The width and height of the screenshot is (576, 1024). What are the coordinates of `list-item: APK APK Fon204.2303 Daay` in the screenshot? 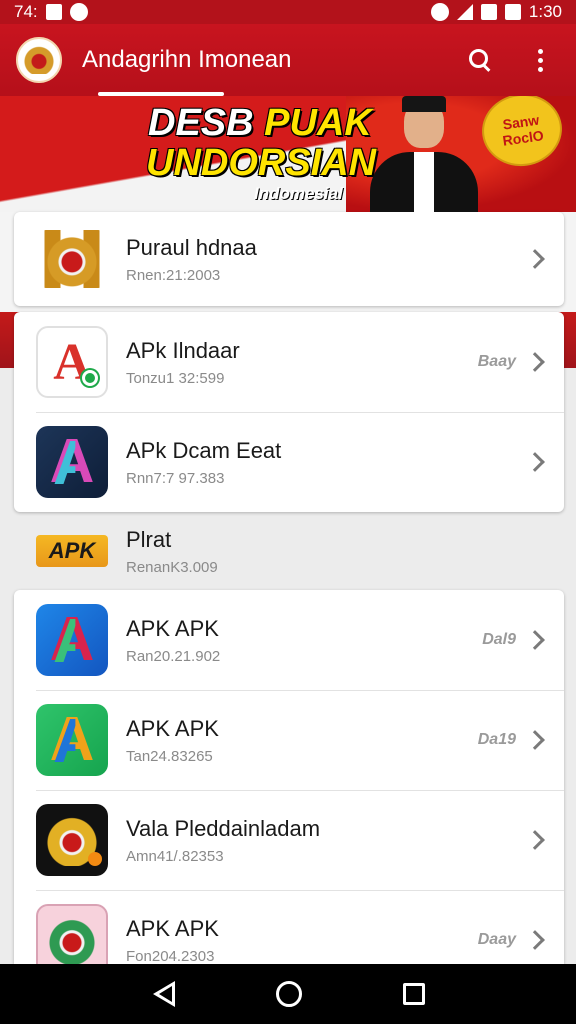 It's located at (289, 927).